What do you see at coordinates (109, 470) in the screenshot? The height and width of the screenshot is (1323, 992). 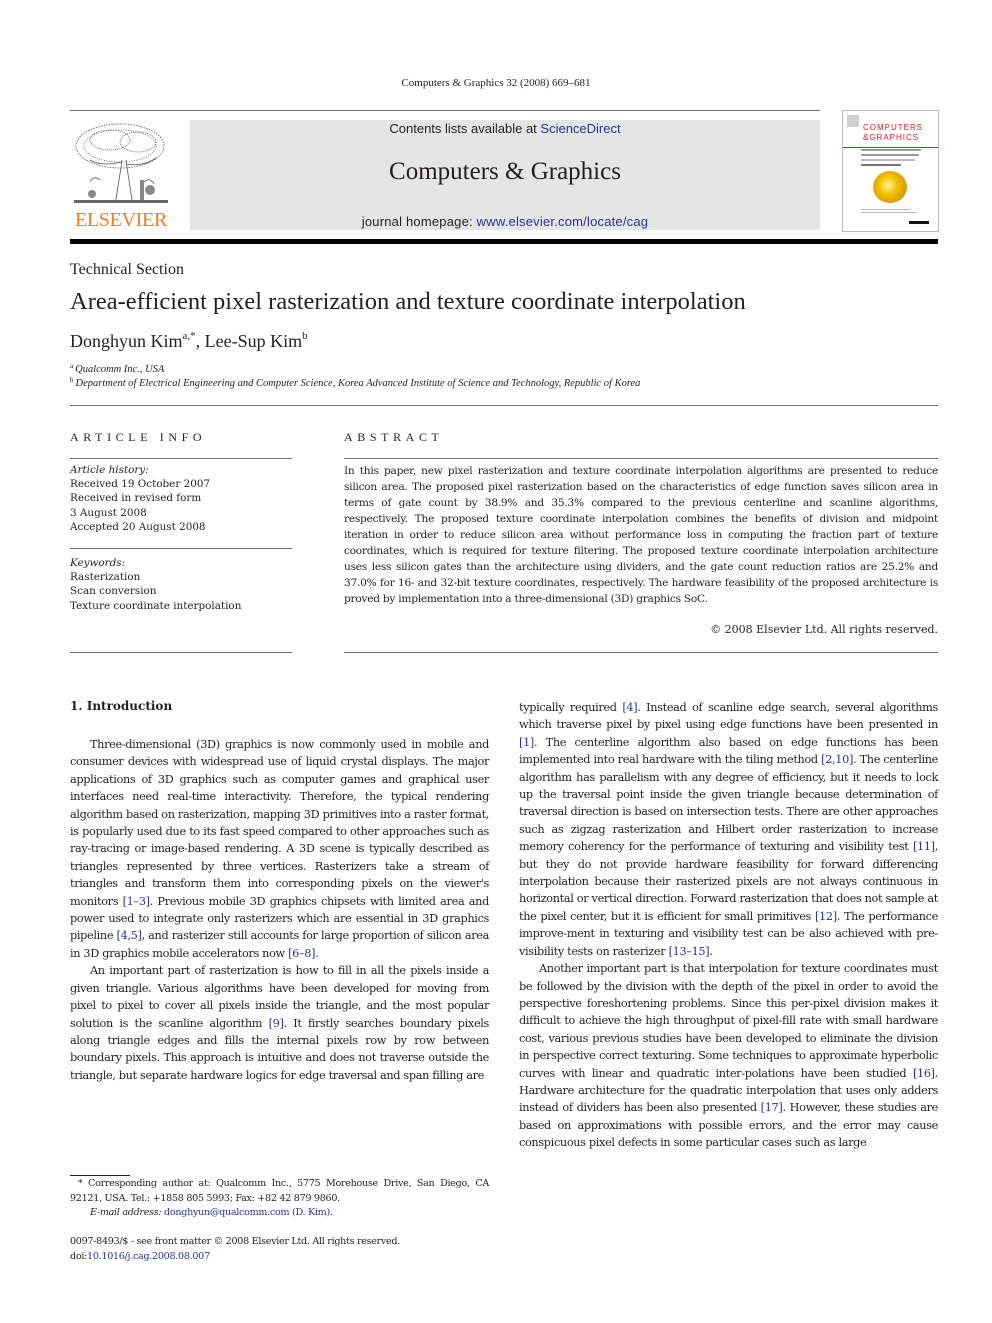 I see `history-label: Article history:` at bounding box center [109, 470].